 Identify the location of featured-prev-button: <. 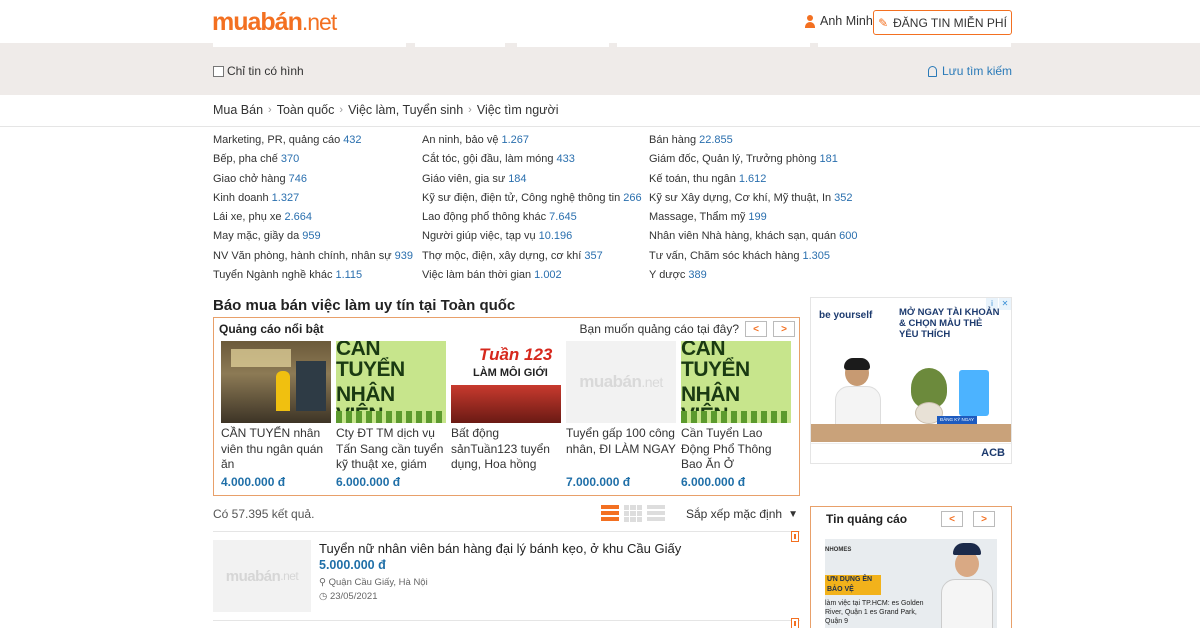
(756, 329).